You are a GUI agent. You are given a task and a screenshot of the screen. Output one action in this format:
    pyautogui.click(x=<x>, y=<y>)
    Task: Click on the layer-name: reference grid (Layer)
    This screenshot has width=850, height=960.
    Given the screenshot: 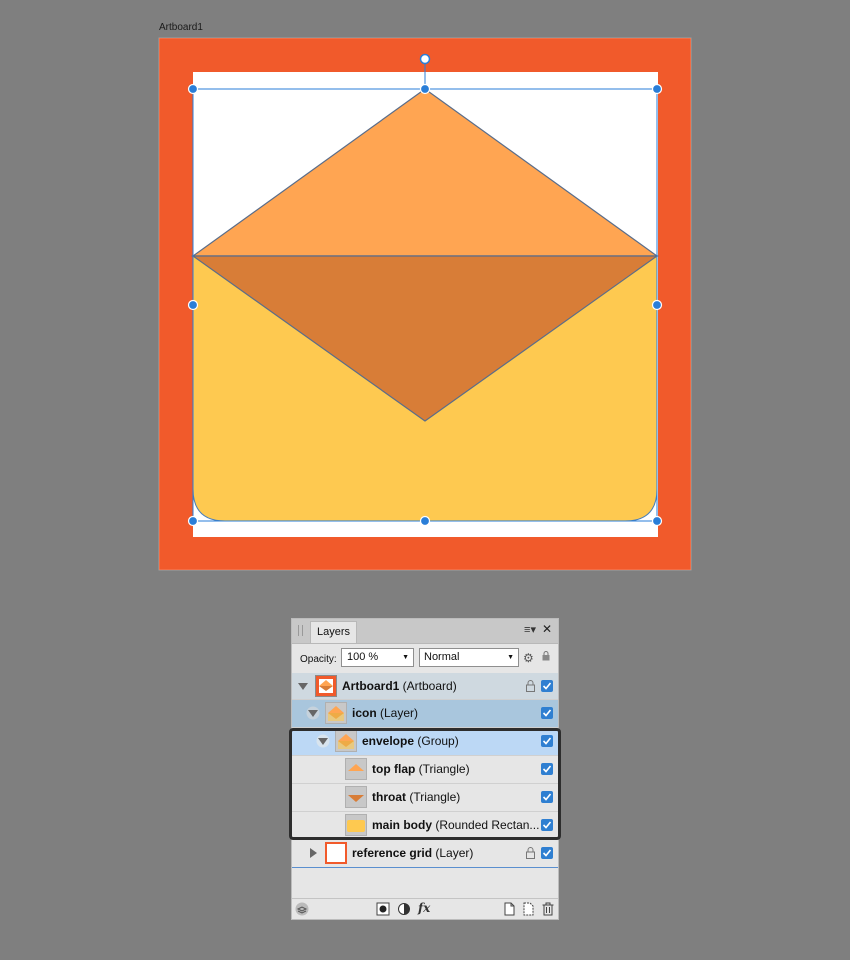 What is the action you would take?
    pyautogui.click(x=412, y=853)
    